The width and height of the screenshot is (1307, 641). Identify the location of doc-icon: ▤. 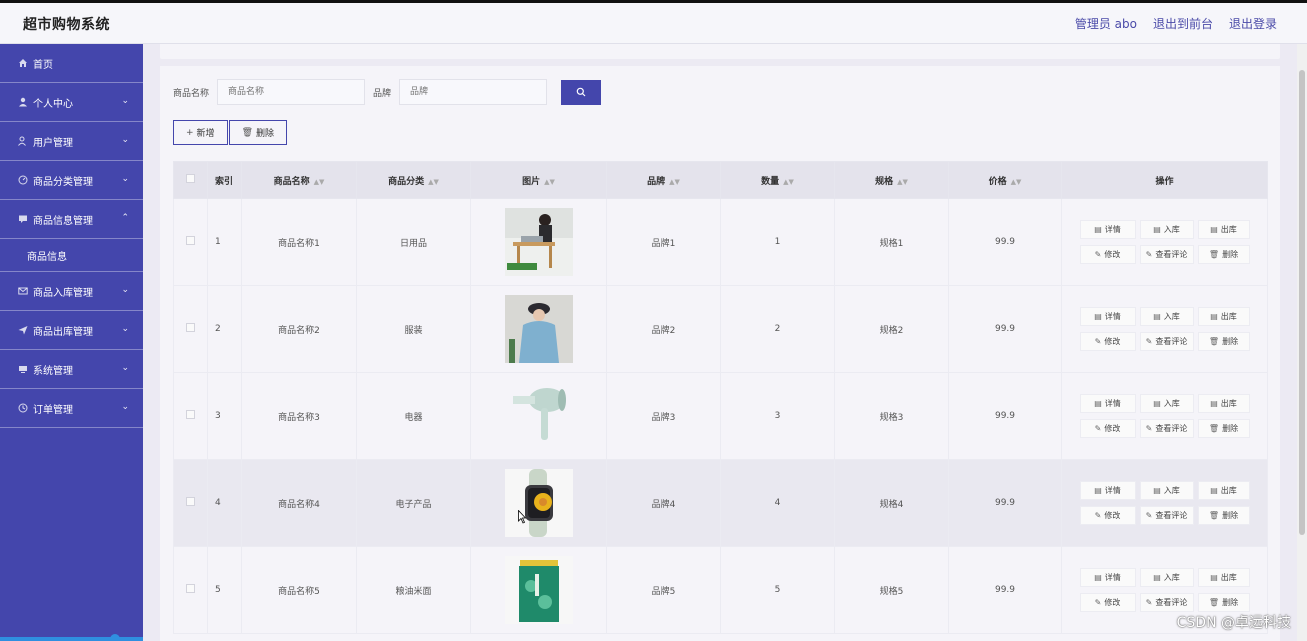
(1098, 316).